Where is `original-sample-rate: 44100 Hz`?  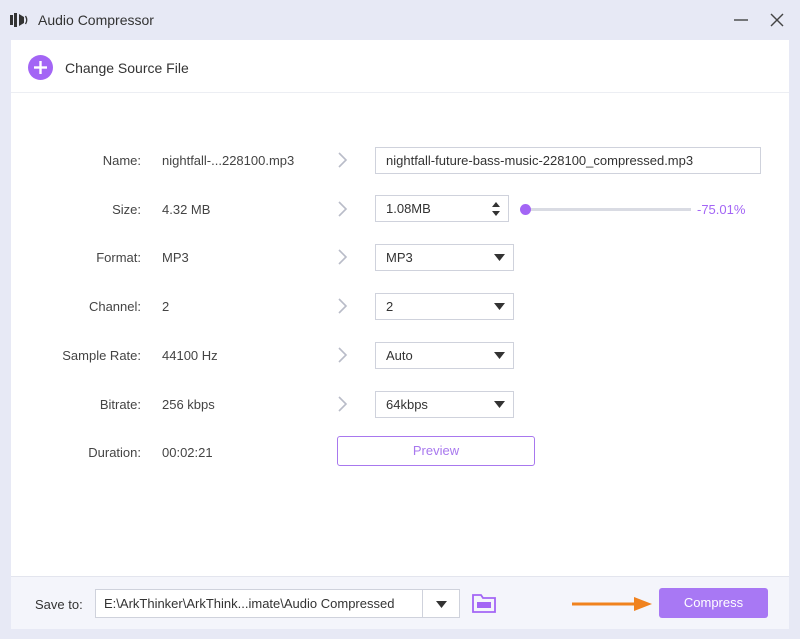
original-sample-rate: 44100 Hz is located at coordinates (190, 355).